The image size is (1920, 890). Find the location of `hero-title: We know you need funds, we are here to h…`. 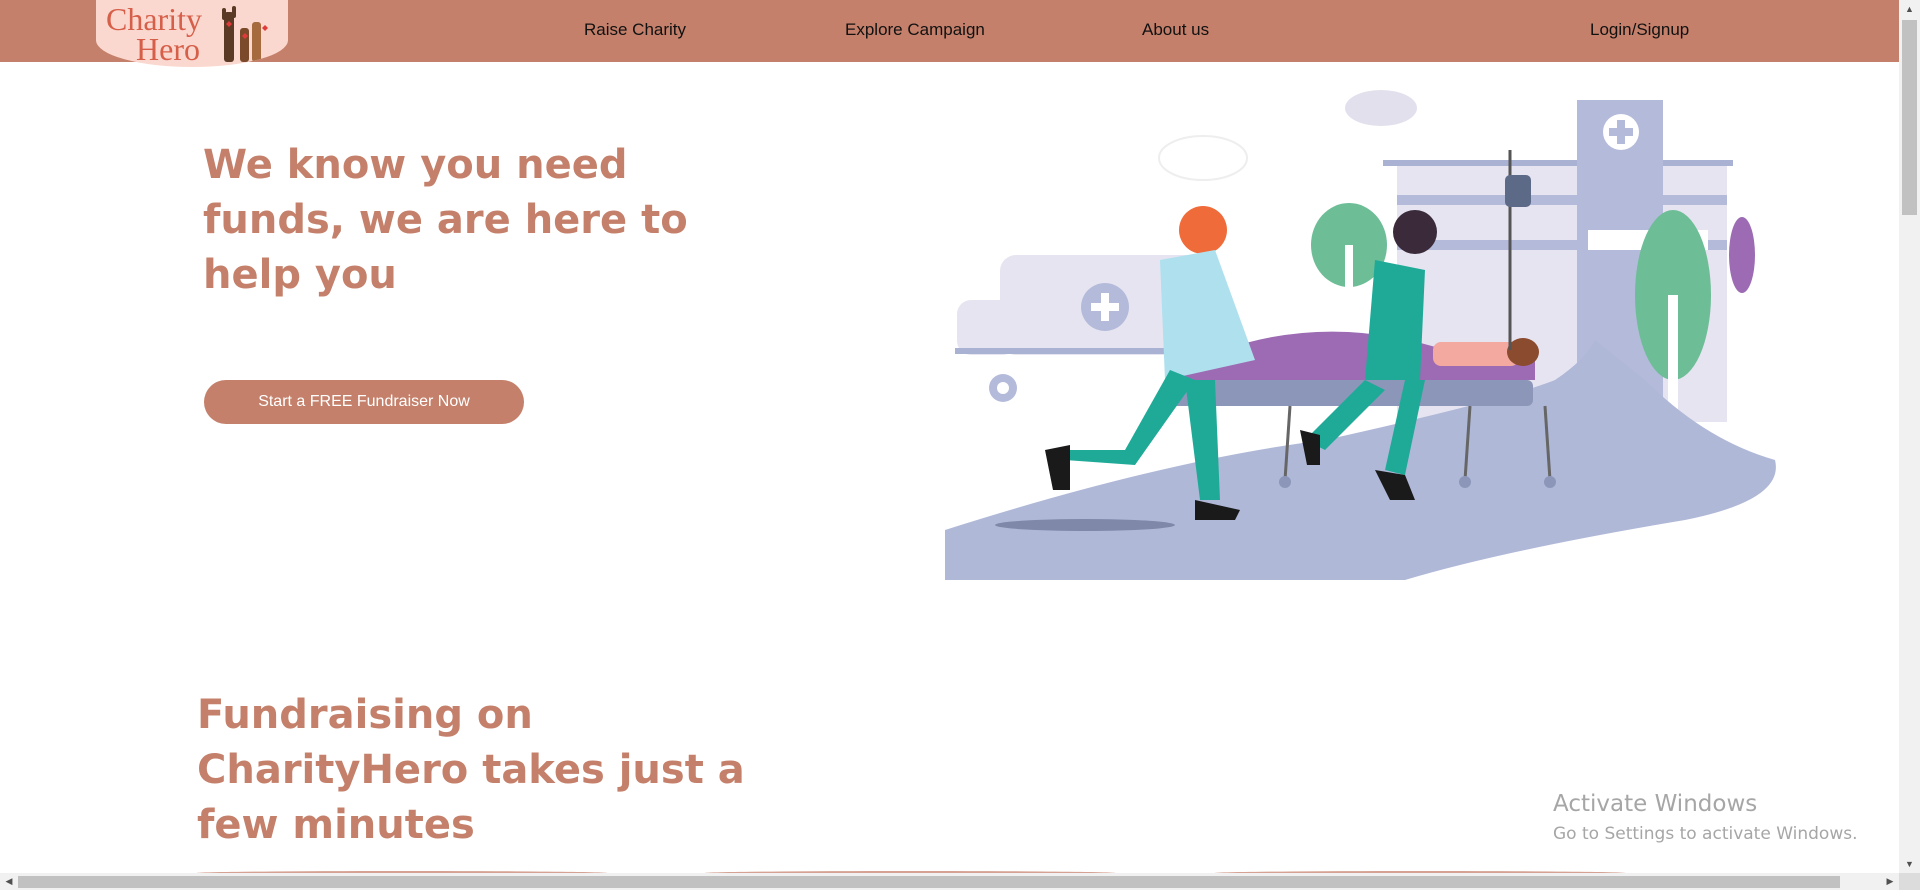

hero-title: We know you need funds, we are here to h… is located at coordinates (445, 220).